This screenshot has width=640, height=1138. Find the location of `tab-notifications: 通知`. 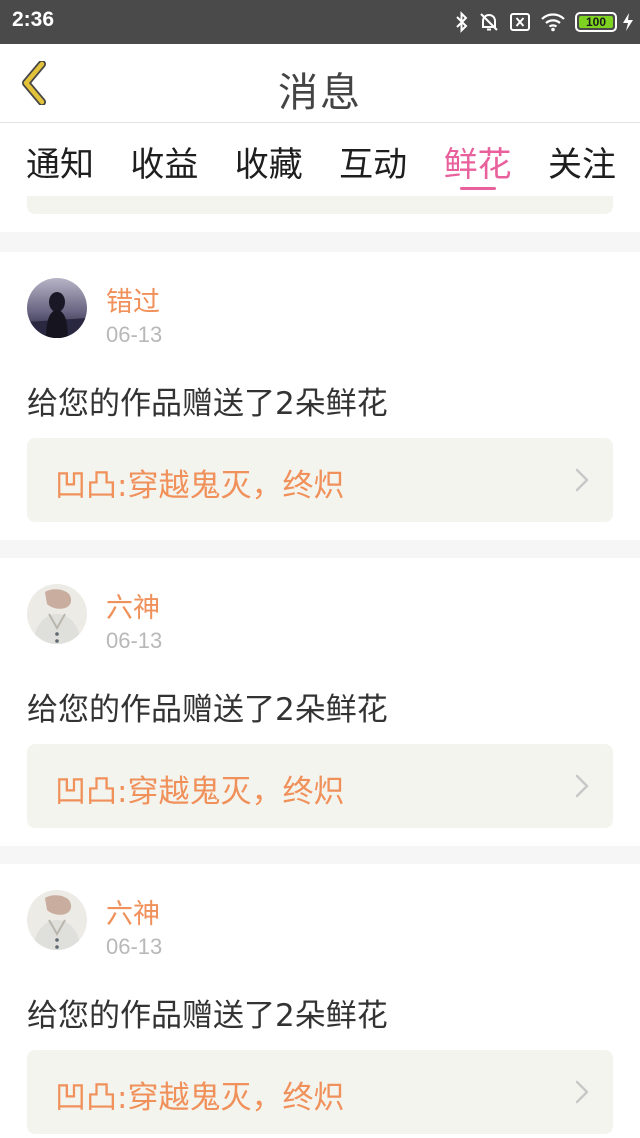

tab-notifications: 通知 is located at coordinates (60, 160).